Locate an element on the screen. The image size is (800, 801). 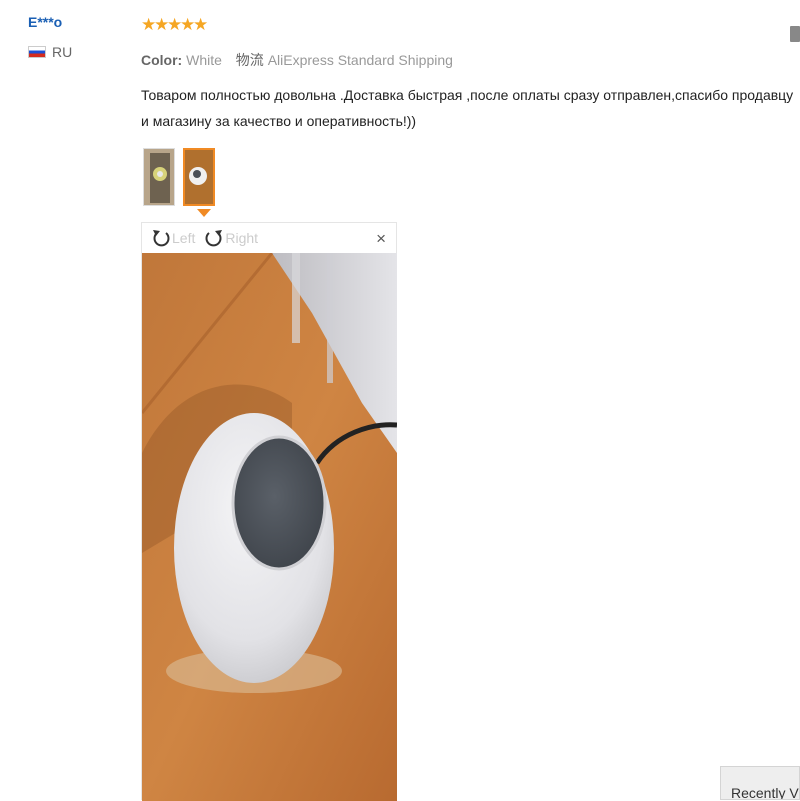
close-viewer-button: × is located at coordinates (381, 239).